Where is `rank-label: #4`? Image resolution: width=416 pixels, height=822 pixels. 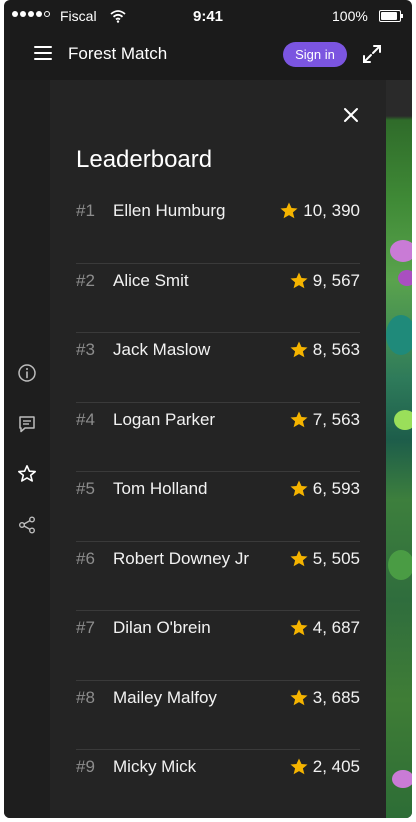 rank-label: #4 is located at coordinates (85, 419).